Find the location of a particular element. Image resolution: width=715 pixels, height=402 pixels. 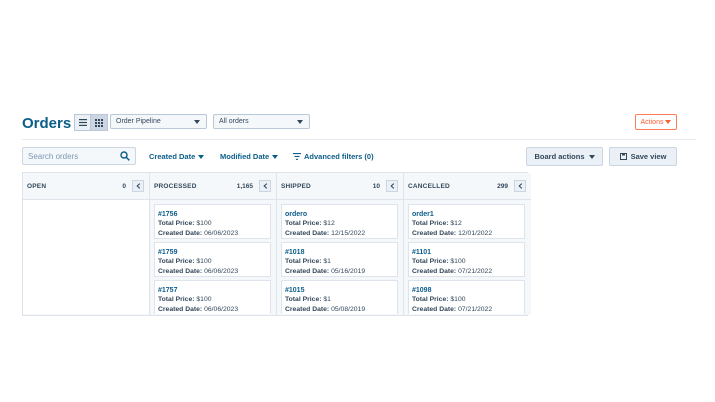

column-header: CANCELLED 299 is located at coordinates (467, 186).